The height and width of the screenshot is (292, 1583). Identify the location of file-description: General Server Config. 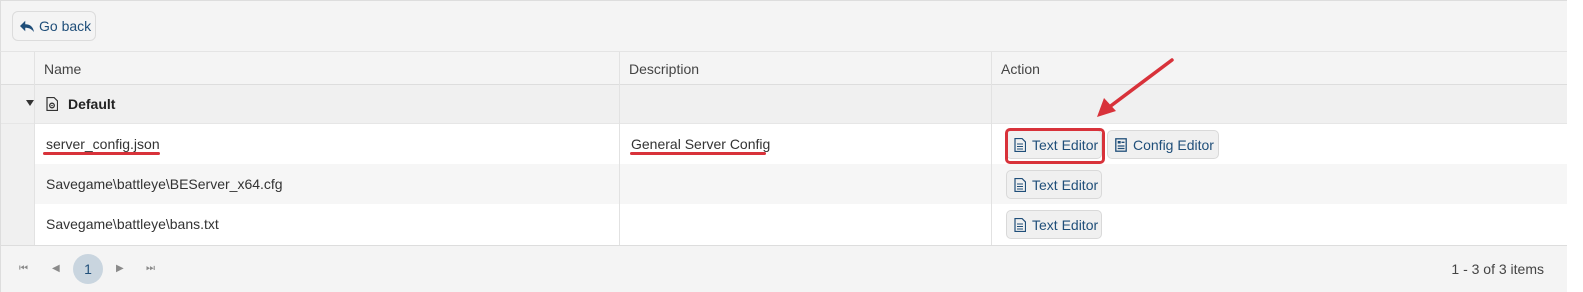
(701, 144).